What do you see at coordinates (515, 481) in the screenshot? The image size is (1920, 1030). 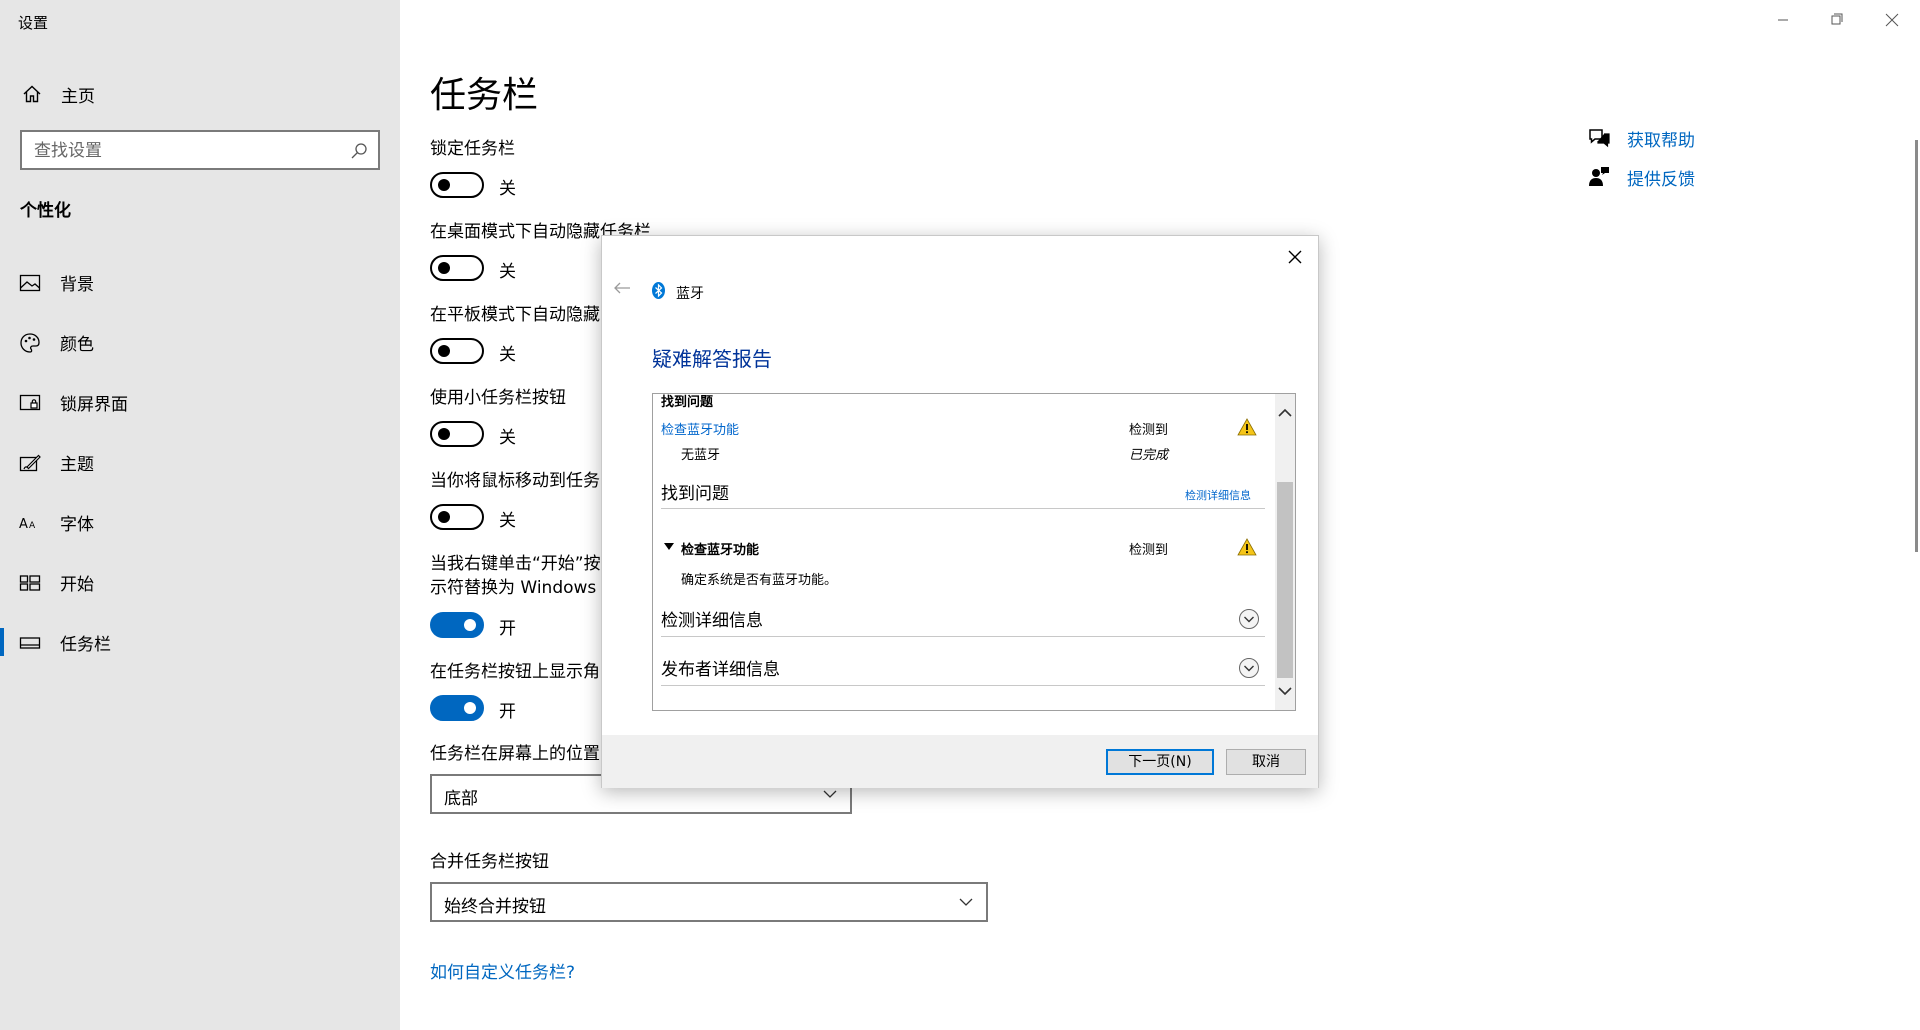 I see `setting-label-peek: 当你将鼠标移动到任务` at bounding box center [515, 481].